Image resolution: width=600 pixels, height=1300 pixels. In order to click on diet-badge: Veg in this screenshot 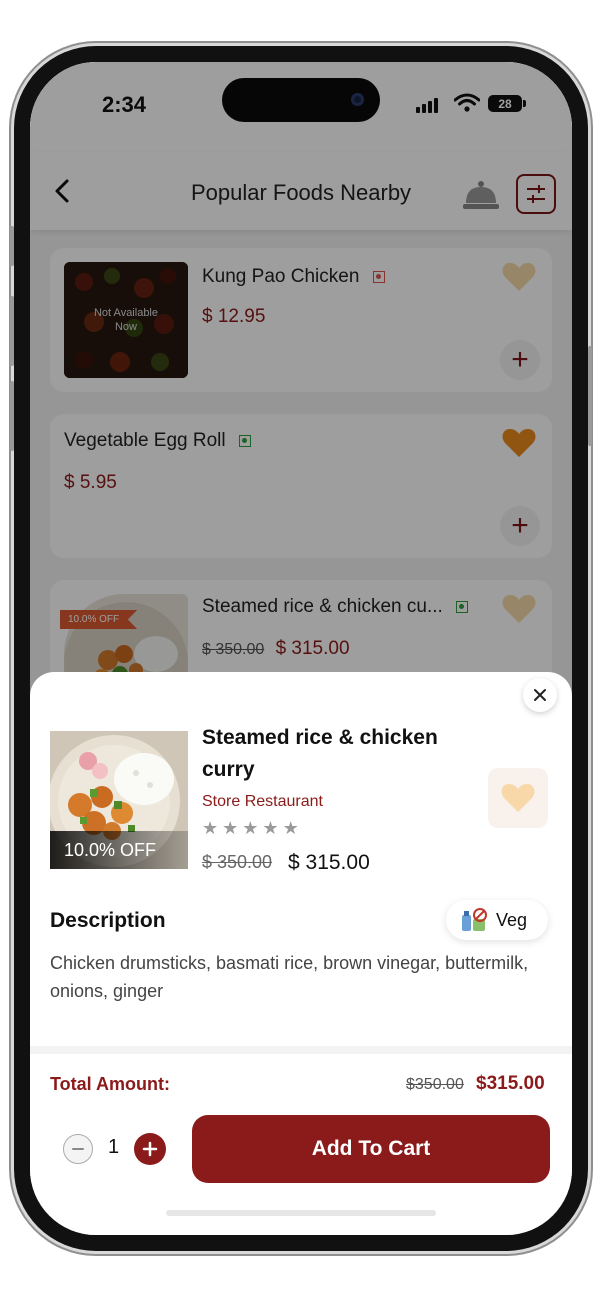, I will do `click(497, 920)`.